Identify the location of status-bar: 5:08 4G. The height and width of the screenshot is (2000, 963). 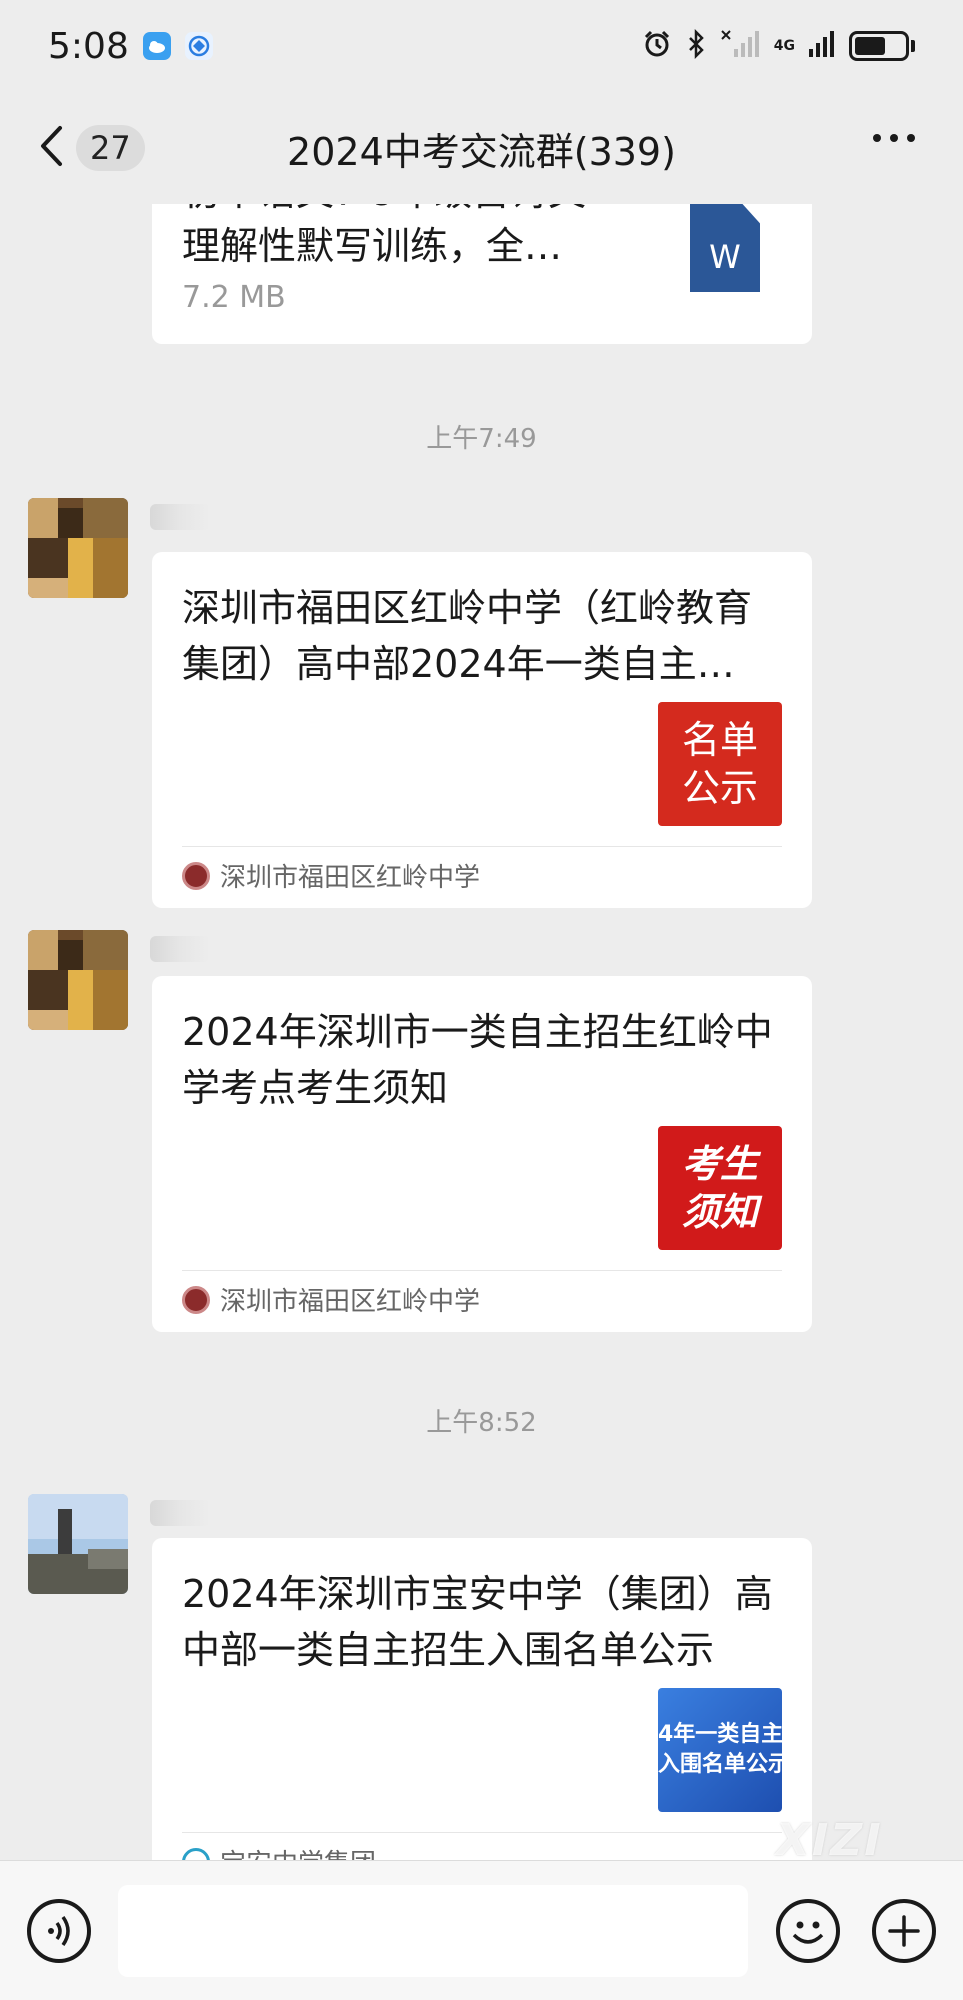
(481, 46).